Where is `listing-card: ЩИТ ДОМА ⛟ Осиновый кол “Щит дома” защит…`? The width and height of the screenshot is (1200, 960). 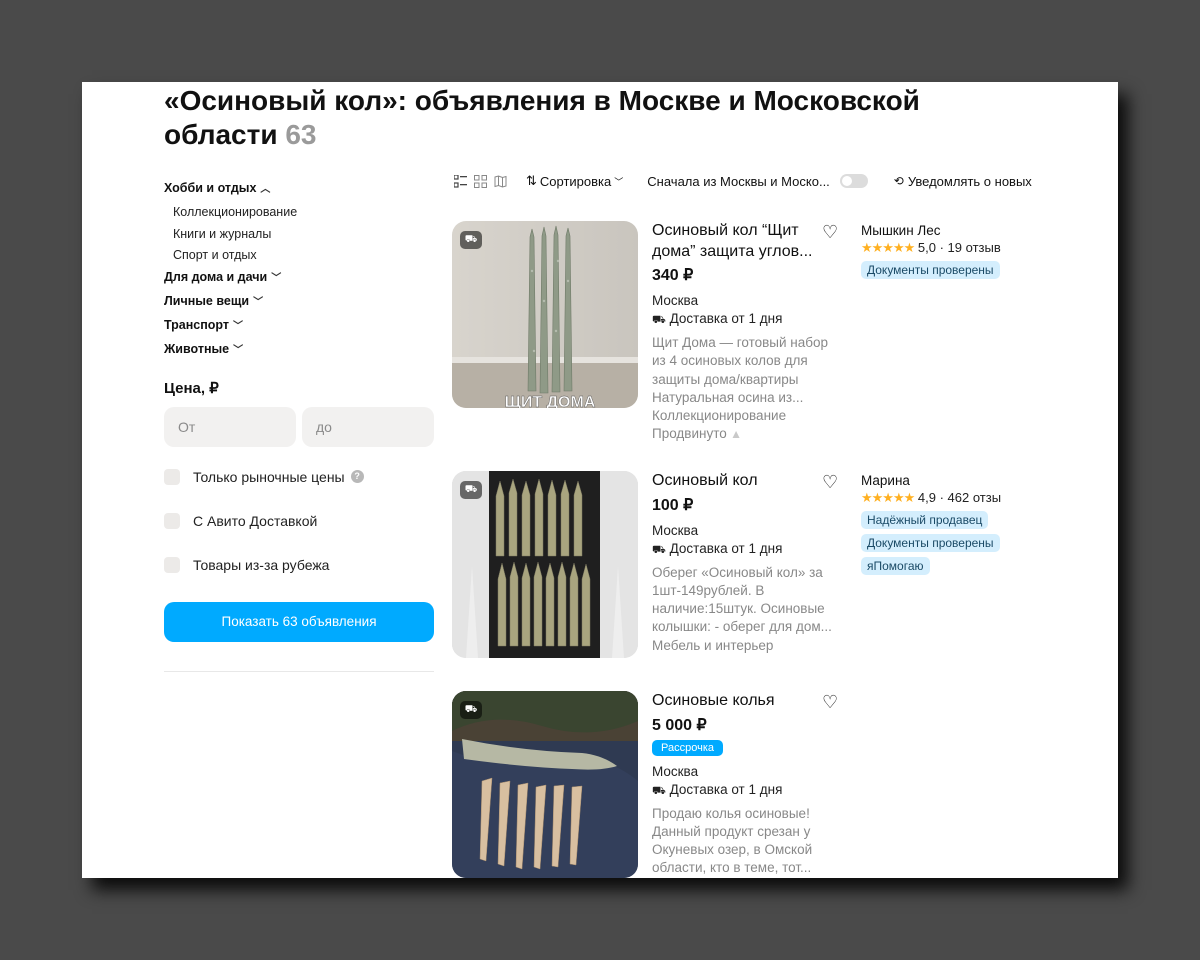 listing-card: ЩИТ ДОМА ⛟ Осиновый кол “Щит дома” защит… is located at coordinates (752, 331).